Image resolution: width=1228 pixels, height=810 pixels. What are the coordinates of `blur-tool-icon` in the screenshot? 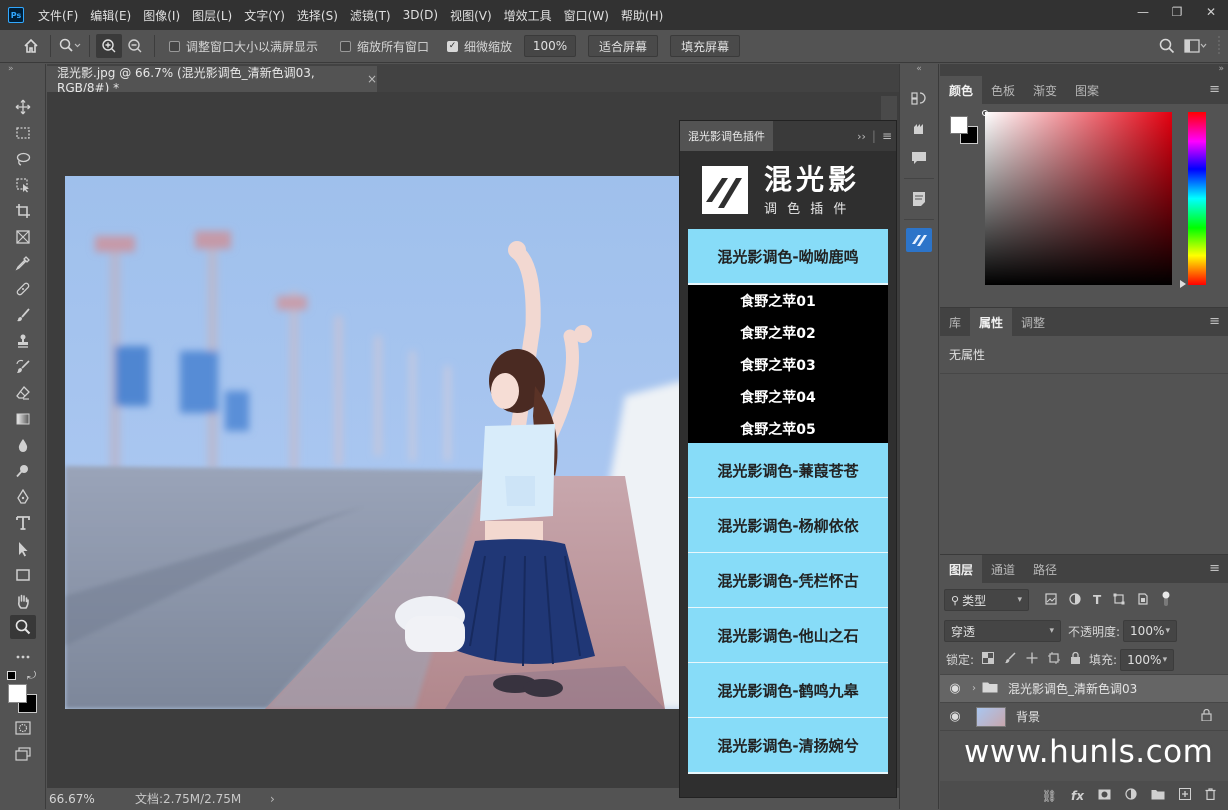 It's located at (23, 445).